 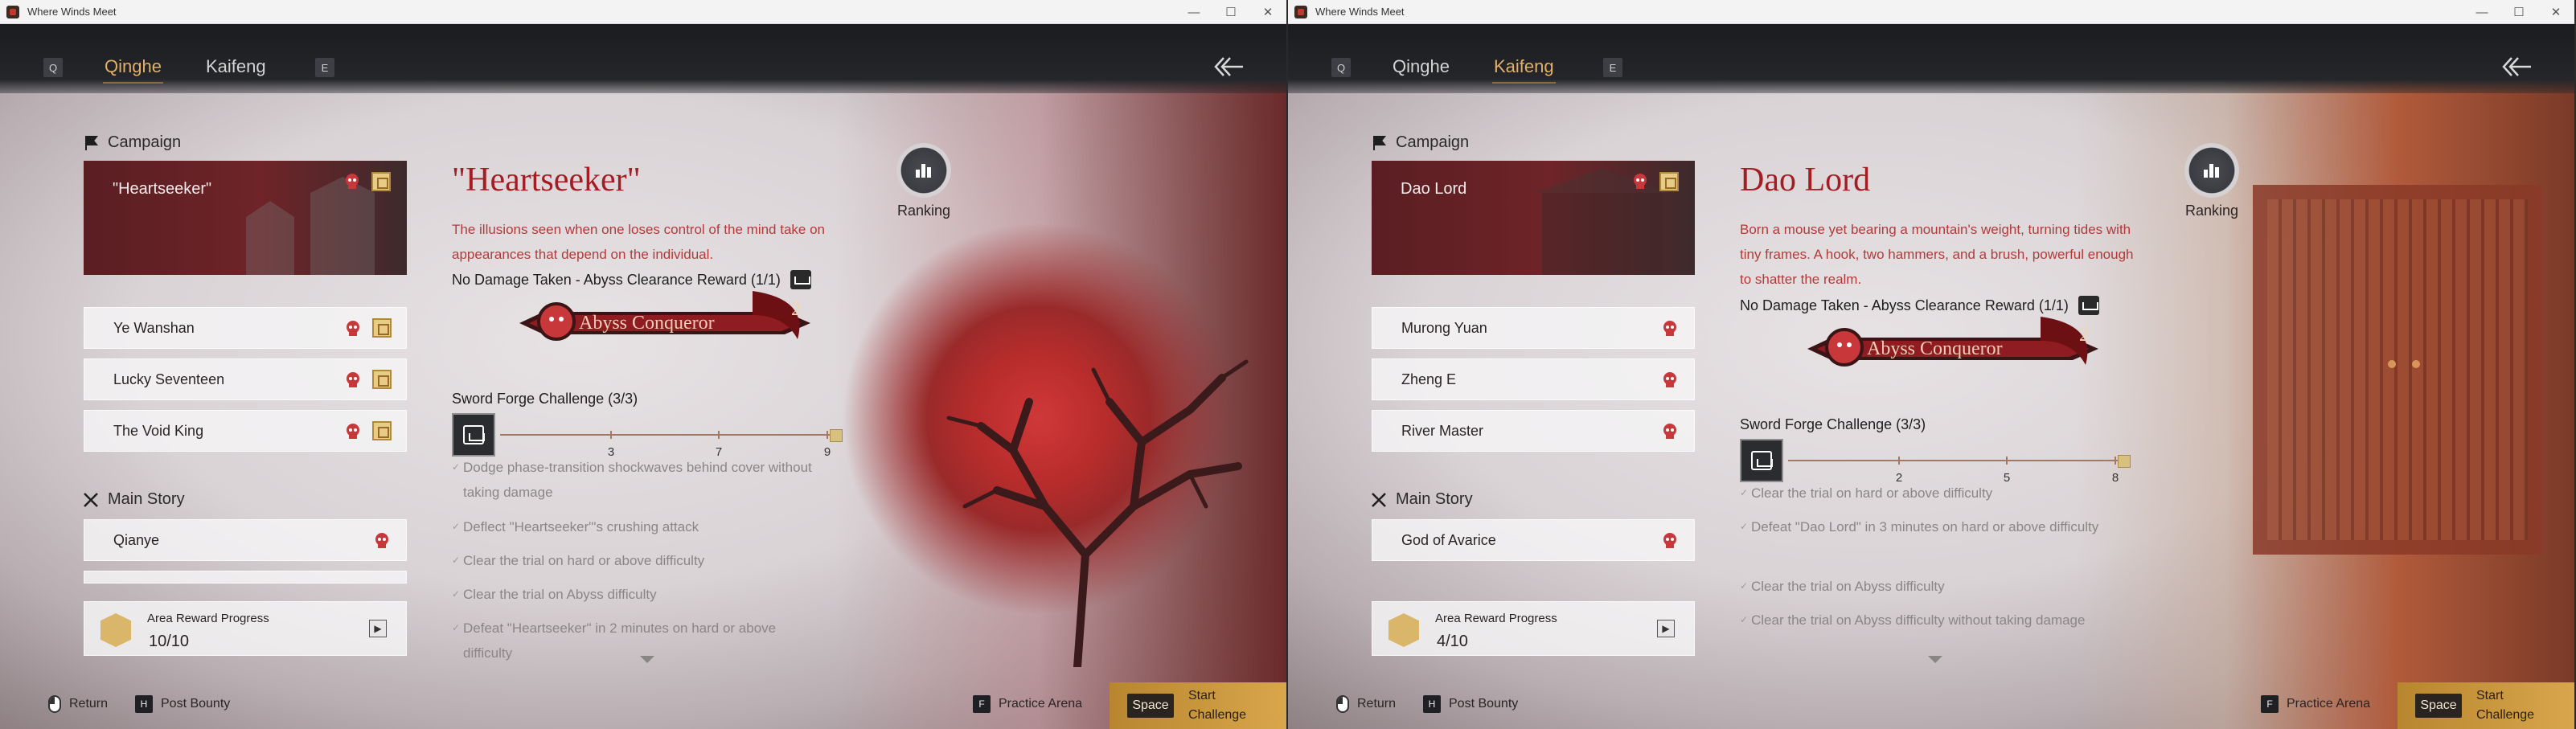 What do you see at coordinates (246, 218) in the screenshot?
I see `campaign-card-selected: "Heartseeker"` at bounding box center [246, 218].